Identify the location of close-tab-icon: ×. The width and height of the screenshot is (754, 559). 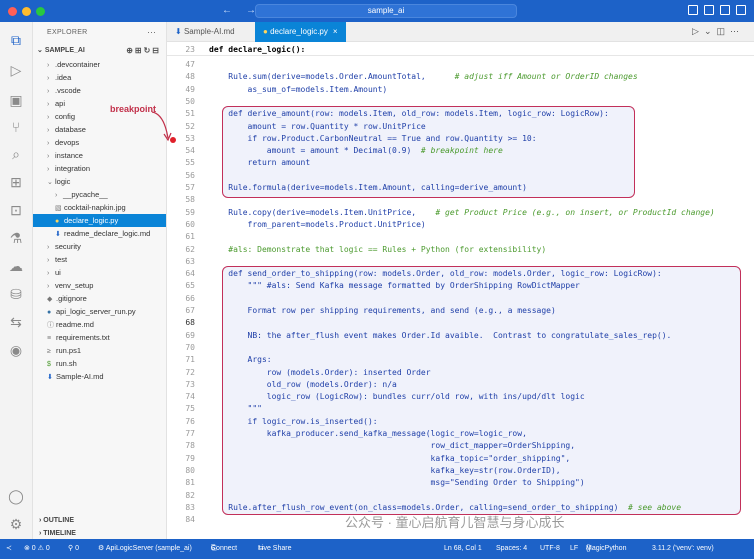
(335, 31).